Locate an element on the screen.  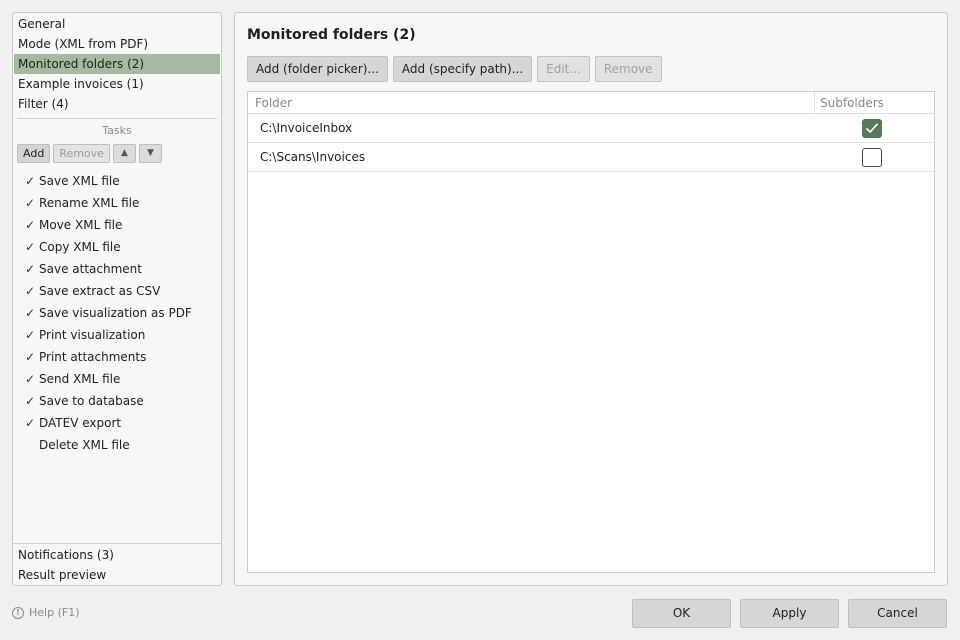
task-item-delete-xml: Delete XML file is located at coordinates (117, 445).